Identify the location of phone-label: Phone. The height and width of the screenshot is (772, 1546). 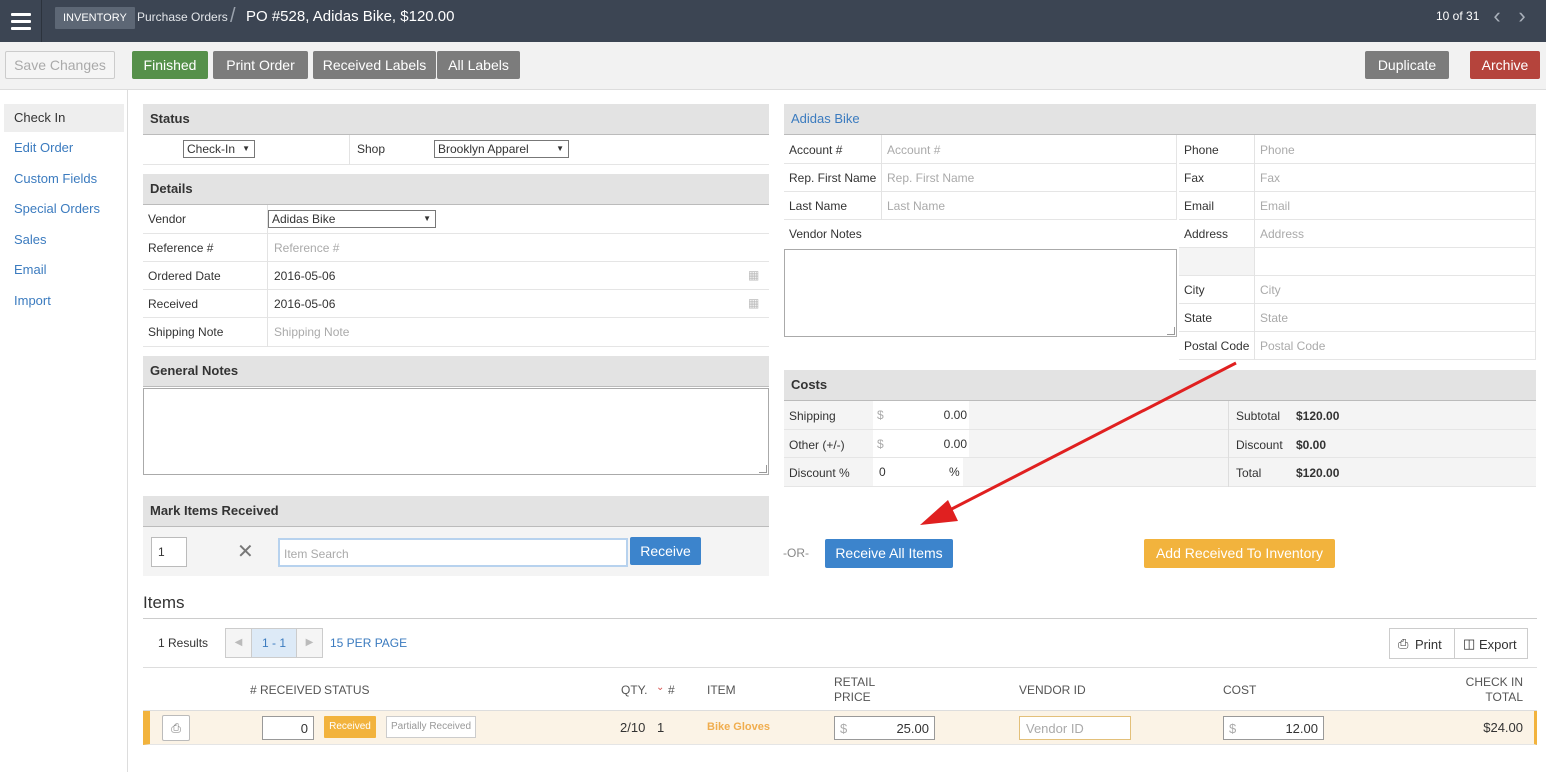
(1201, 150).